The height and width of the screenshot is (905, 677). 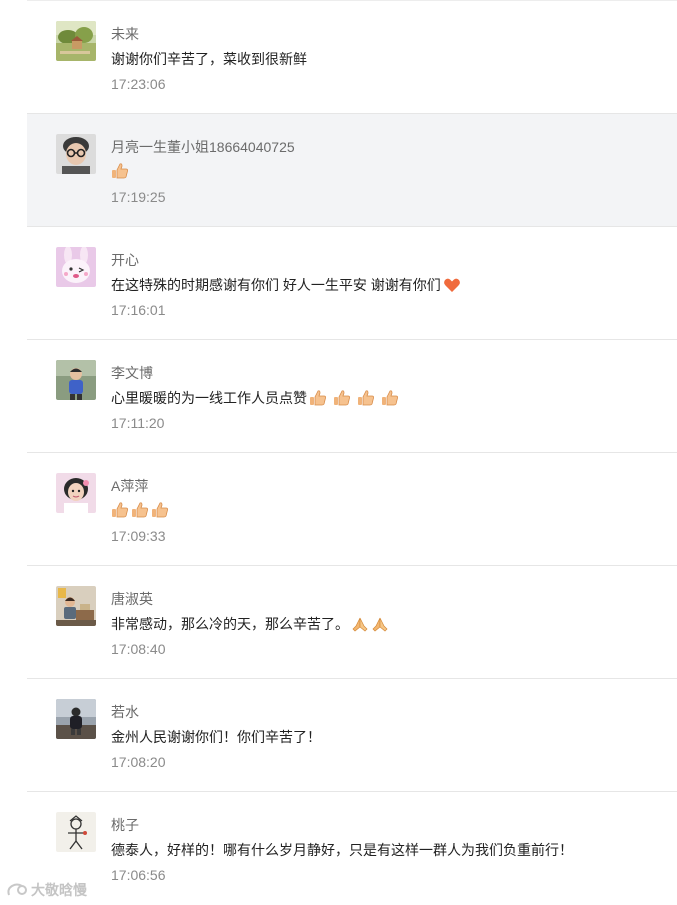 I want to click on comment-nickname: 桃子, so click(x=125, y=825).